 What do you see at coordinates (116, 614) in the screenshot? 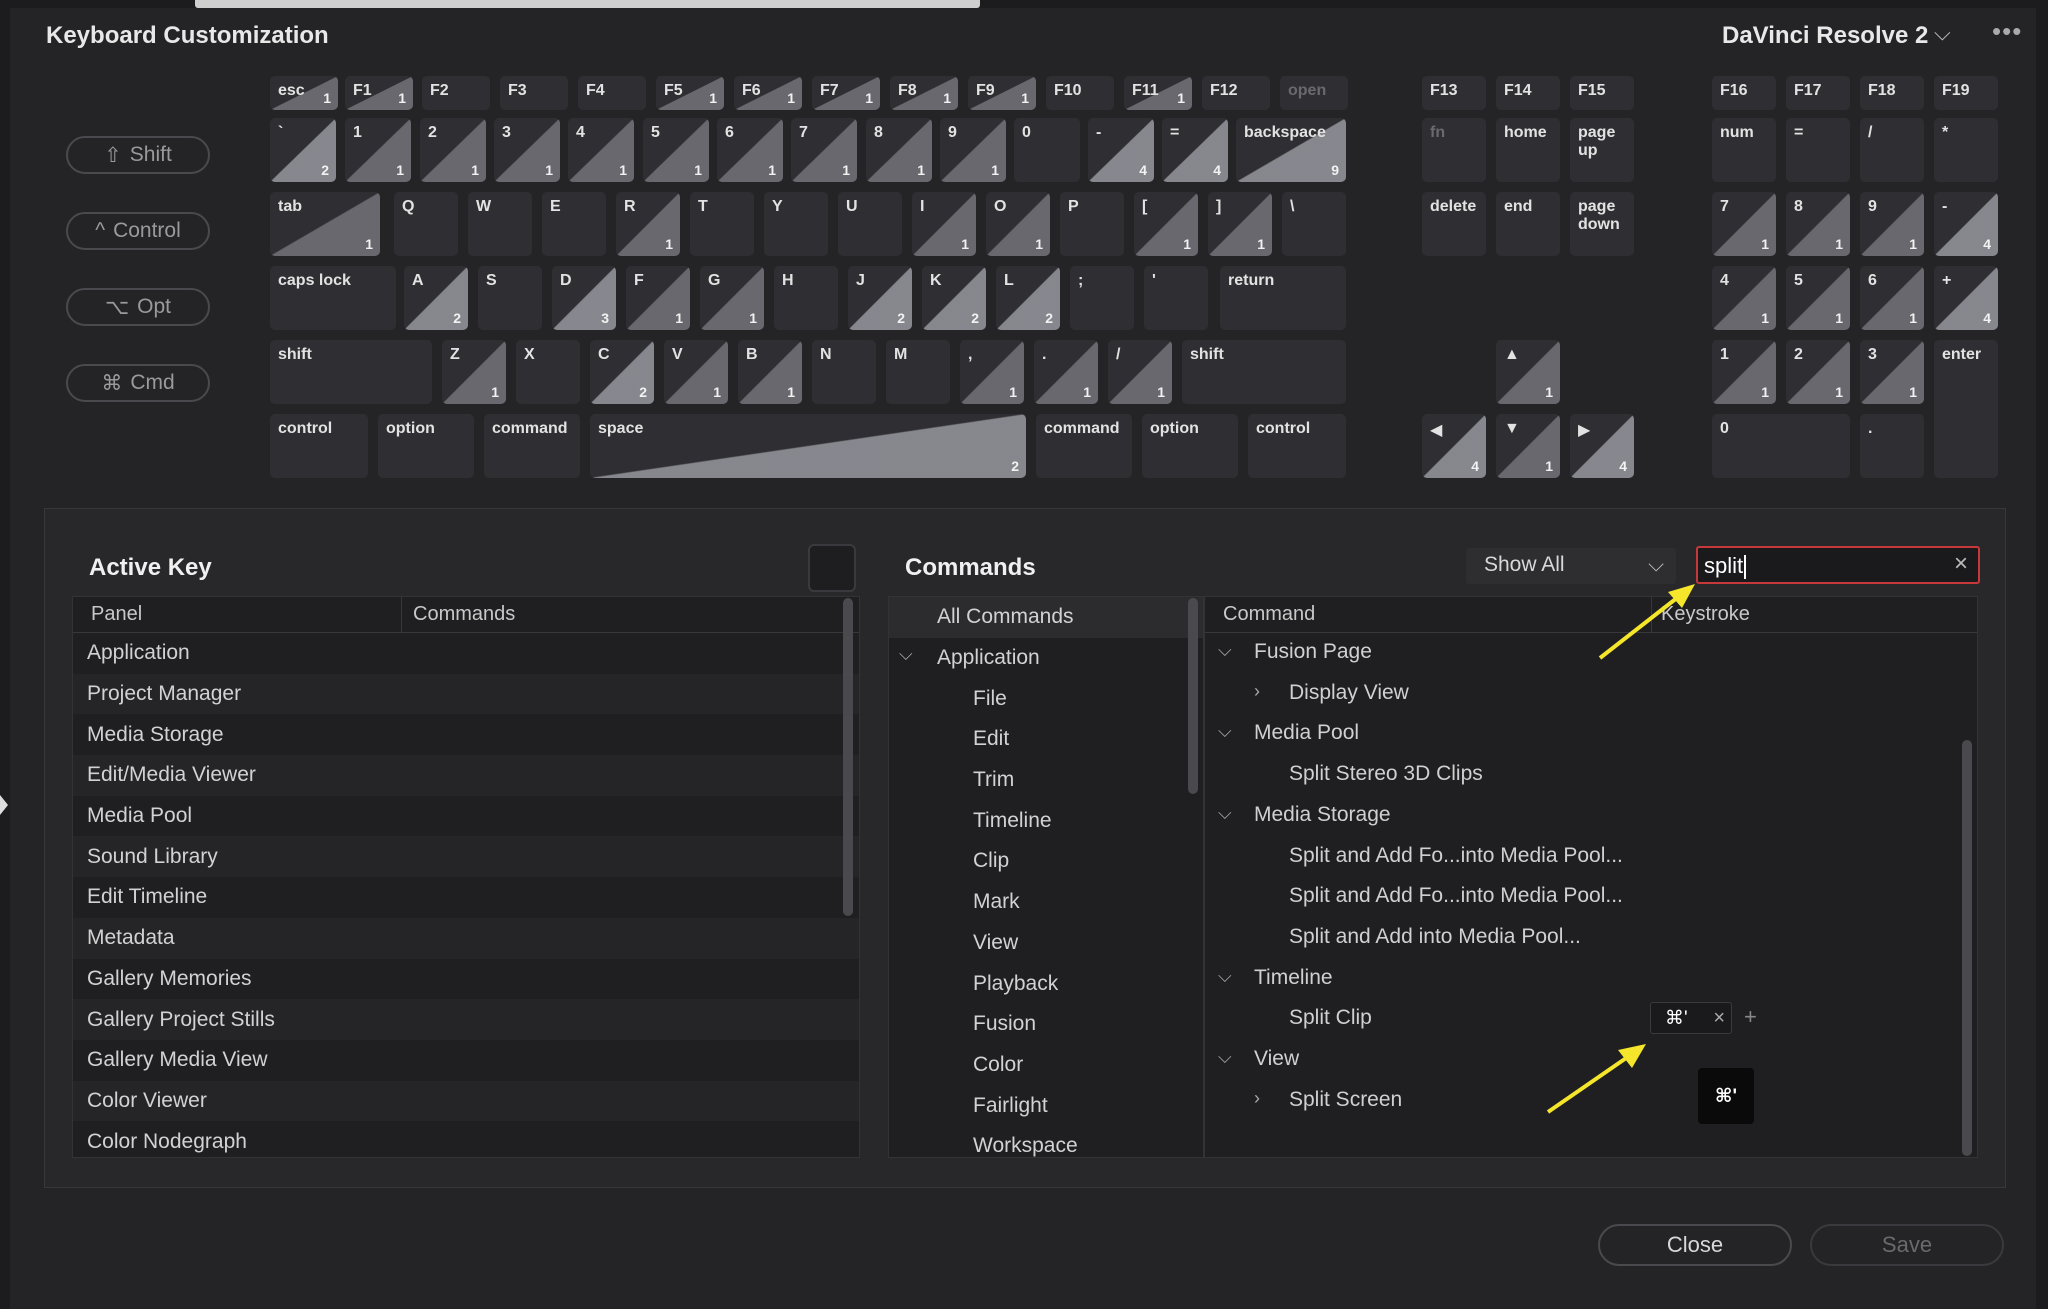
I see `column-panel: Panel` at bounding box center [116, 614].